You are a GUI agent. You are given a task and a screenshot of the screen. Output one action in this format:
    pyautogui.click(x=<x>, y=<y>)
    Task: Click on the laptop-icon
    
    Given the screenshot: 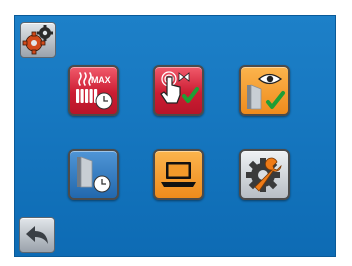 What is the action you would take?
    pyautogui.click(x=178, y=174)
    